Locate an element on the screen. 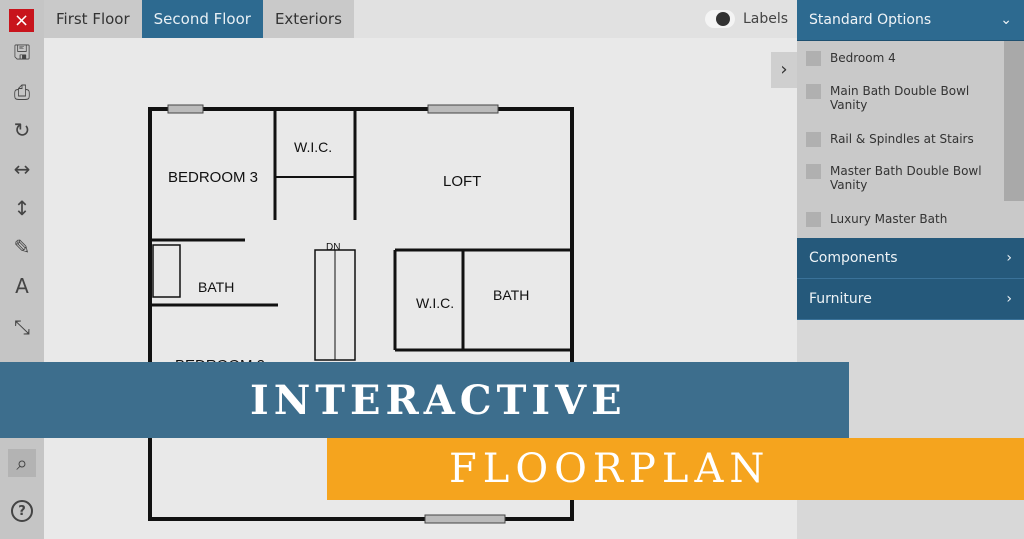  horizontal-resize-icon: ↔ is located at coordinates (22, 169).